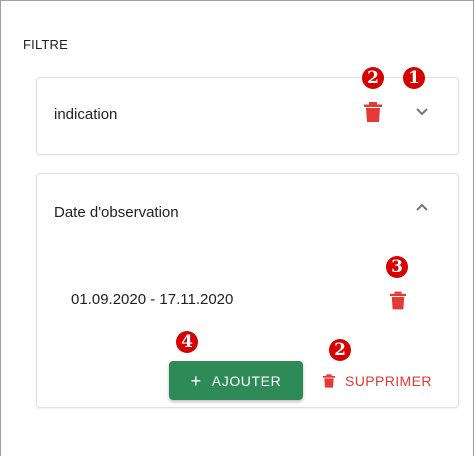  I want to click on annotation-marker-1: 1, so click(414, 78).